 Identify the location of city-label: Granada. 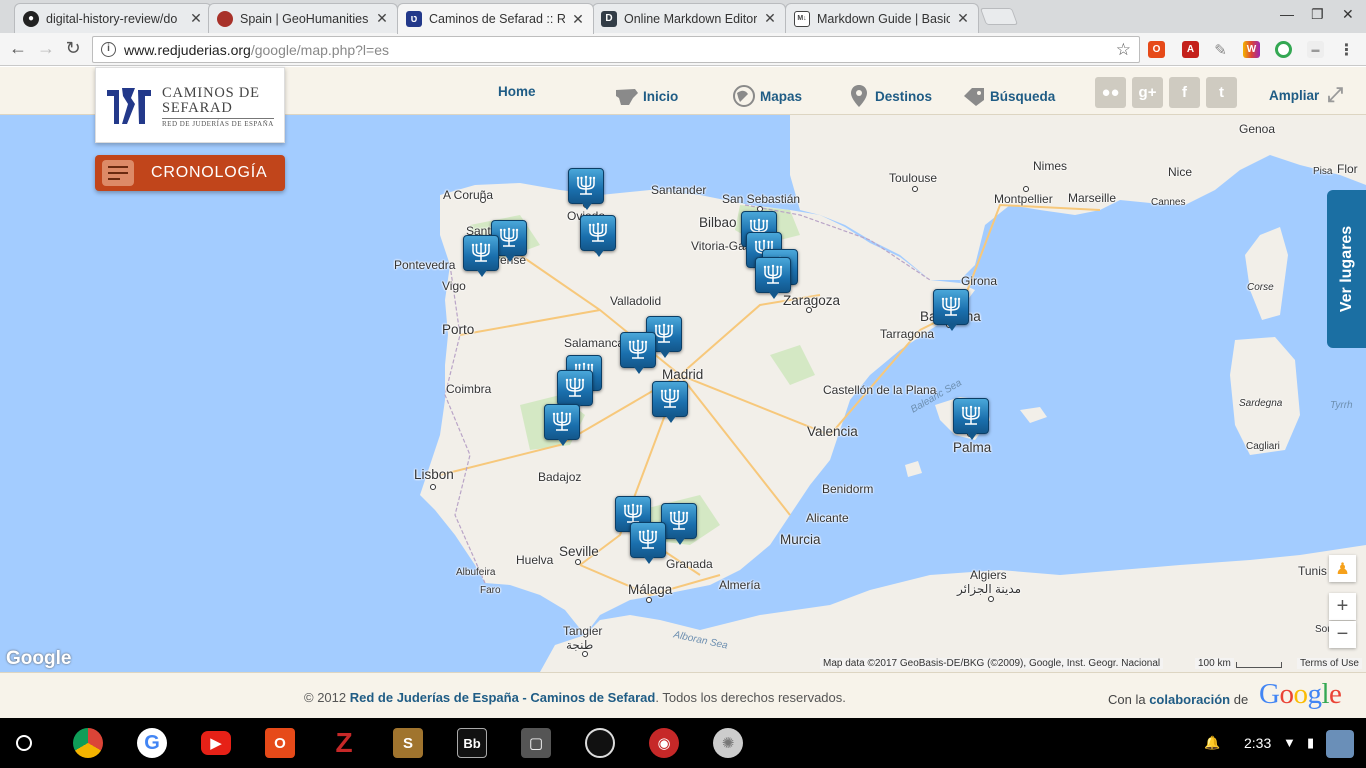
(689, 564).